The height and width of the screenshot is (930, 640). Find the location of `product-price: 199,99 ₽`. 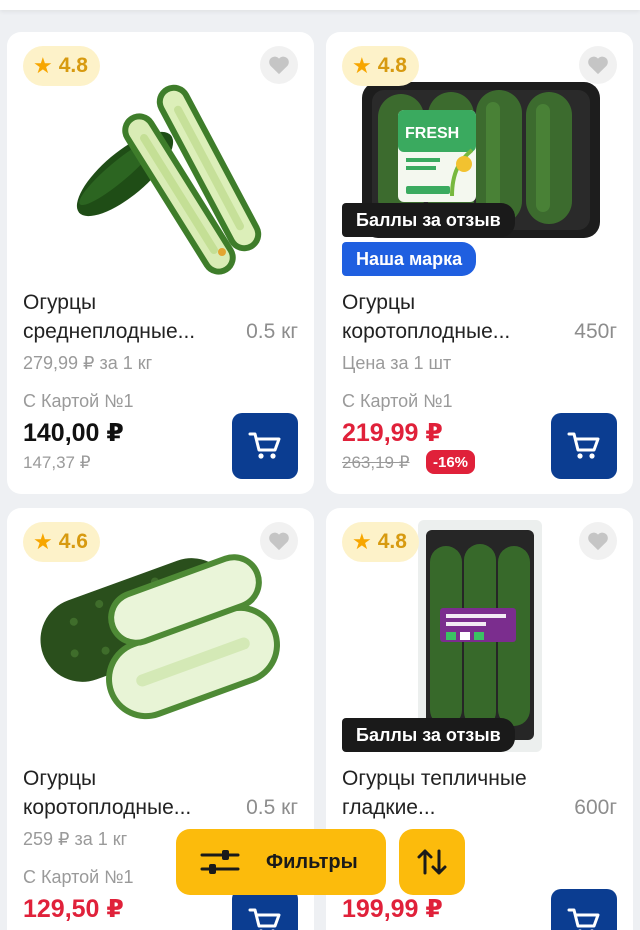

product-price: 199,99 ₽ is located at coordinates (392, 909).